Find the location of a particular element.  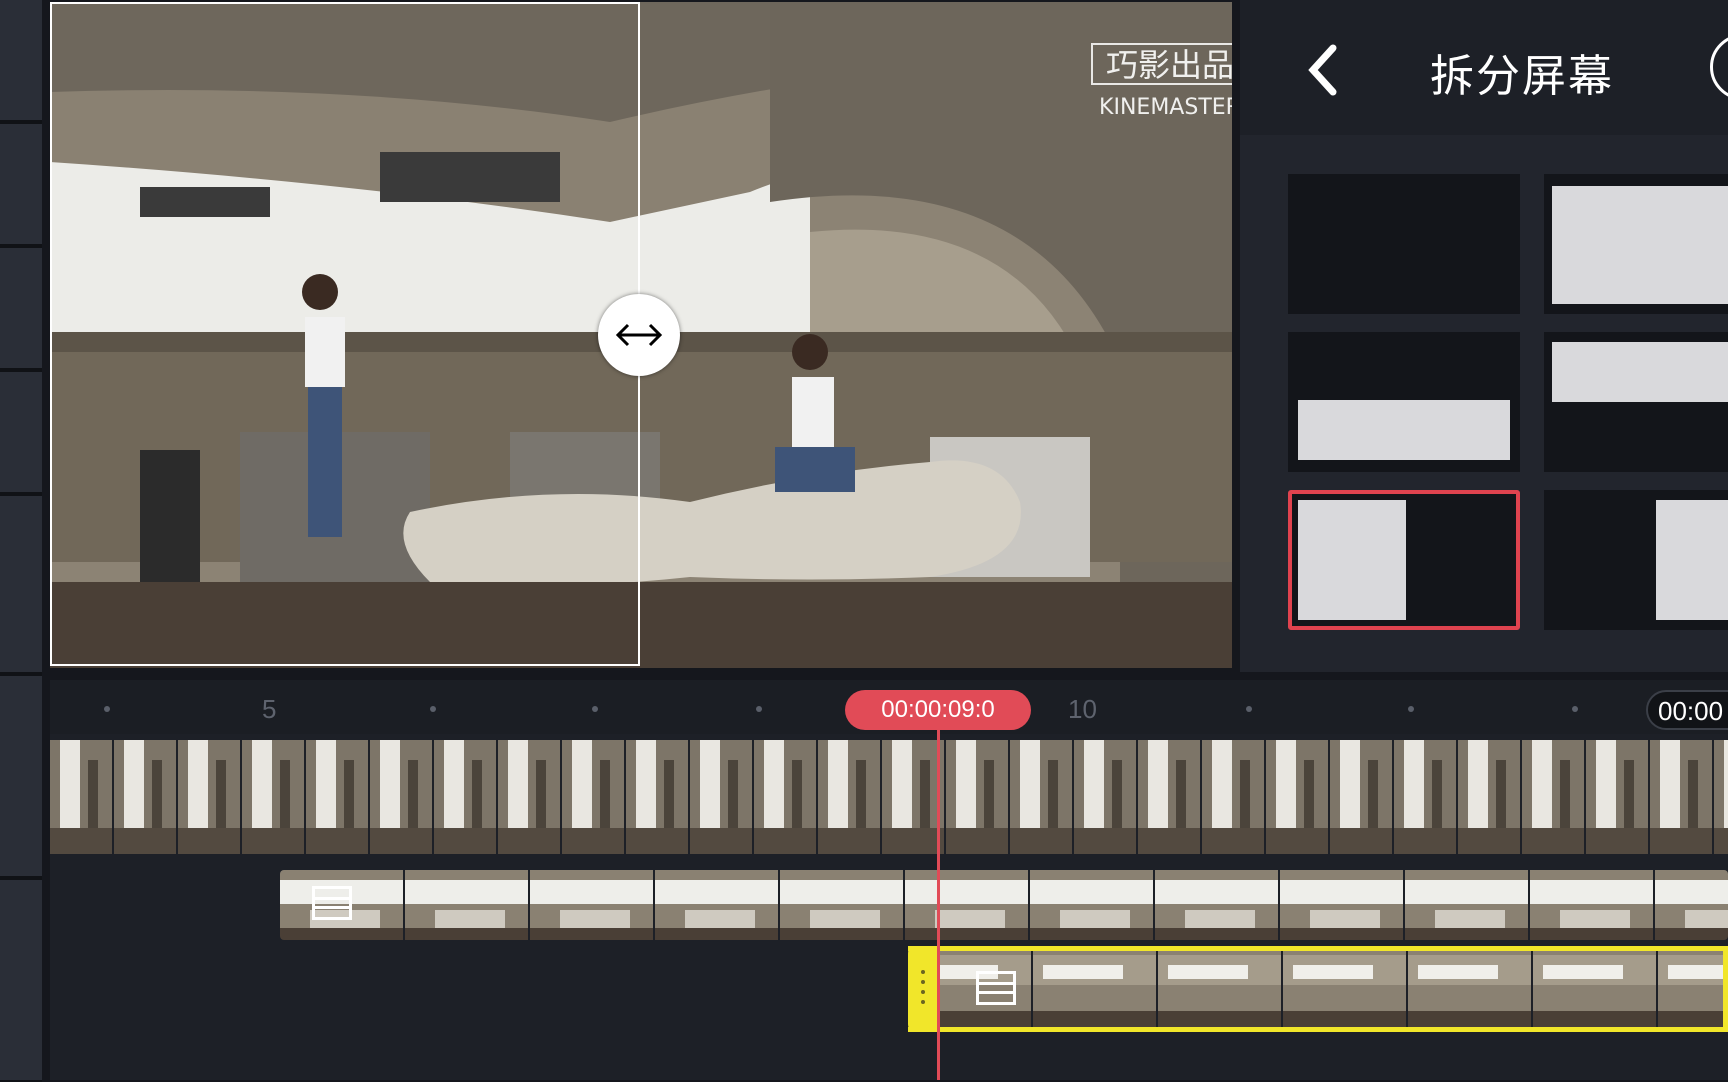

split-option-none is located at coordinates (1404, 244).